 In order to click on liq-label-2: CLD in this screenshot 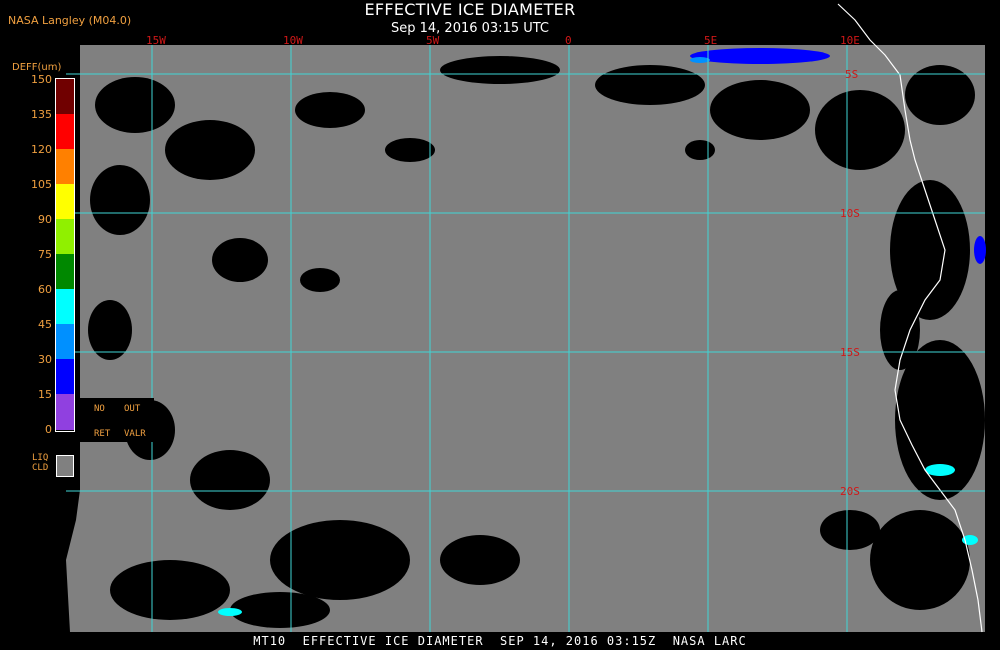, I will do `click(40, 468)`.